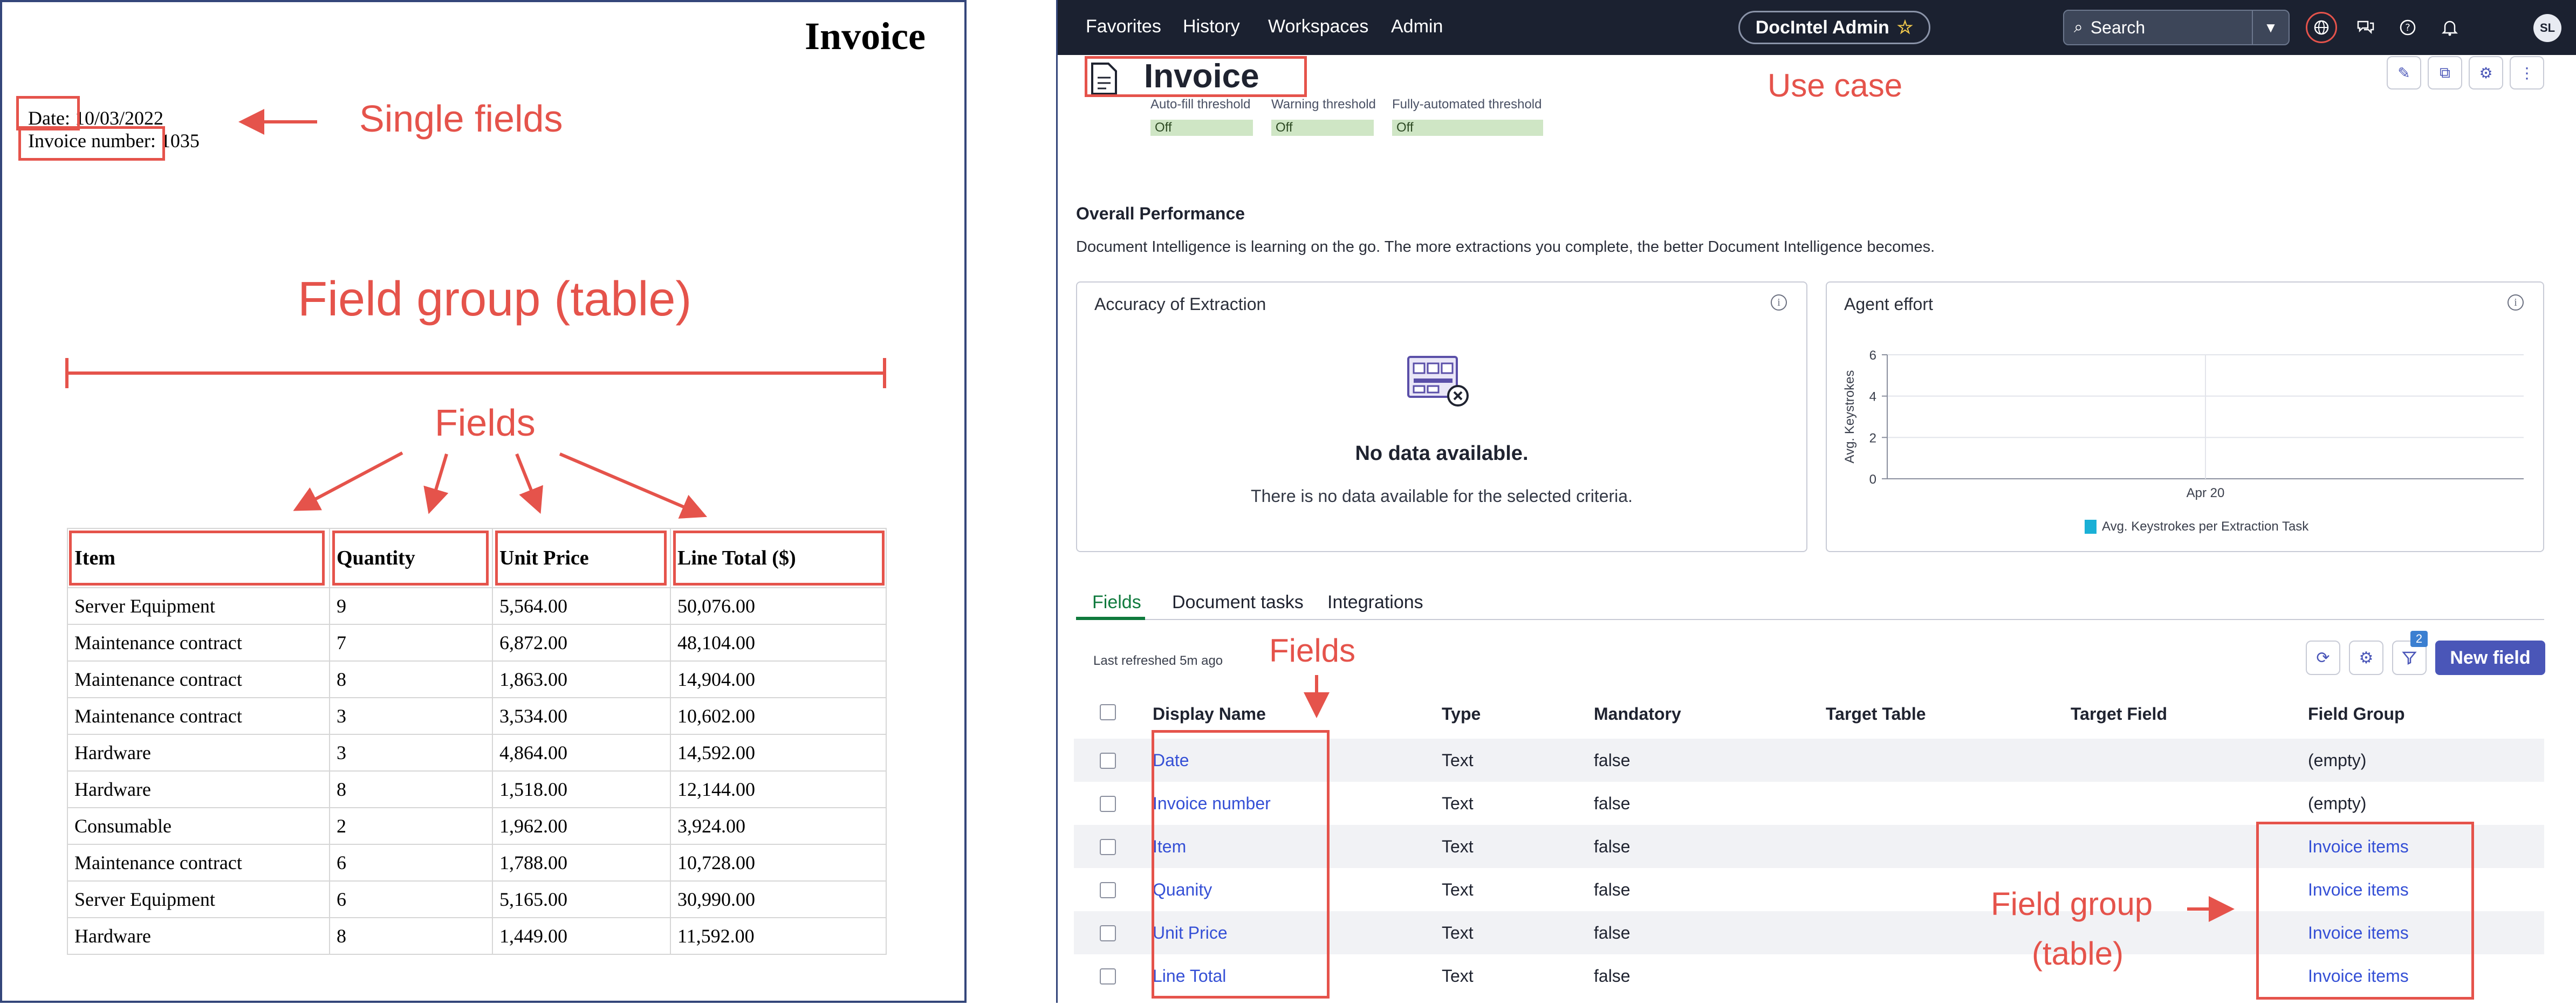  Describe the element at coordinates (582, 606) in the screenshot. I see `cell-unit-price: 5,564.00` at that location.